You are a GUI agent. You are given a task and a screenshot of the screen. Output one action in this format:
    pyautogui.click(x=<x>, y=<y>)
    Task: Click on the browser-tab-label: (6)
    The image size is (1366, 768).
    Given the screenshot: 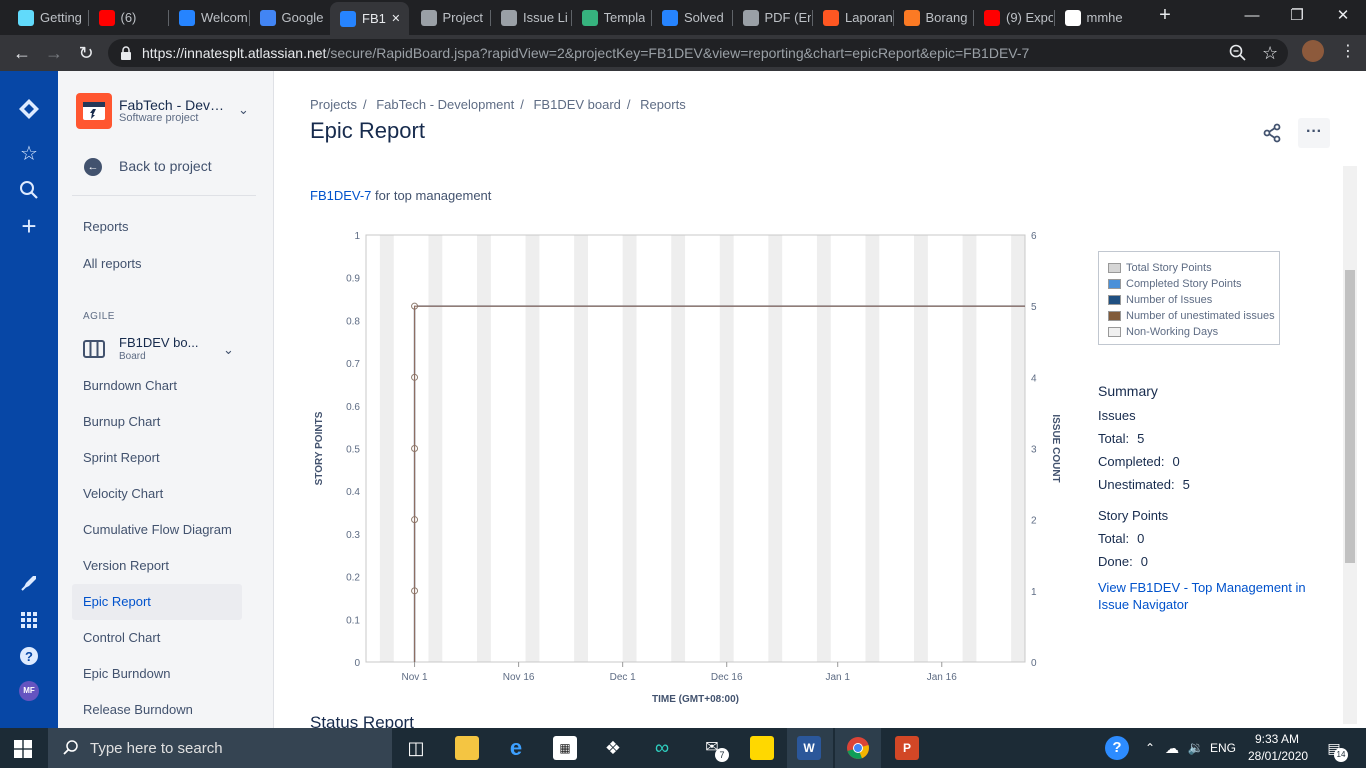 What is the action you would take?
    pyautogui.click(x=128, y=17)
    